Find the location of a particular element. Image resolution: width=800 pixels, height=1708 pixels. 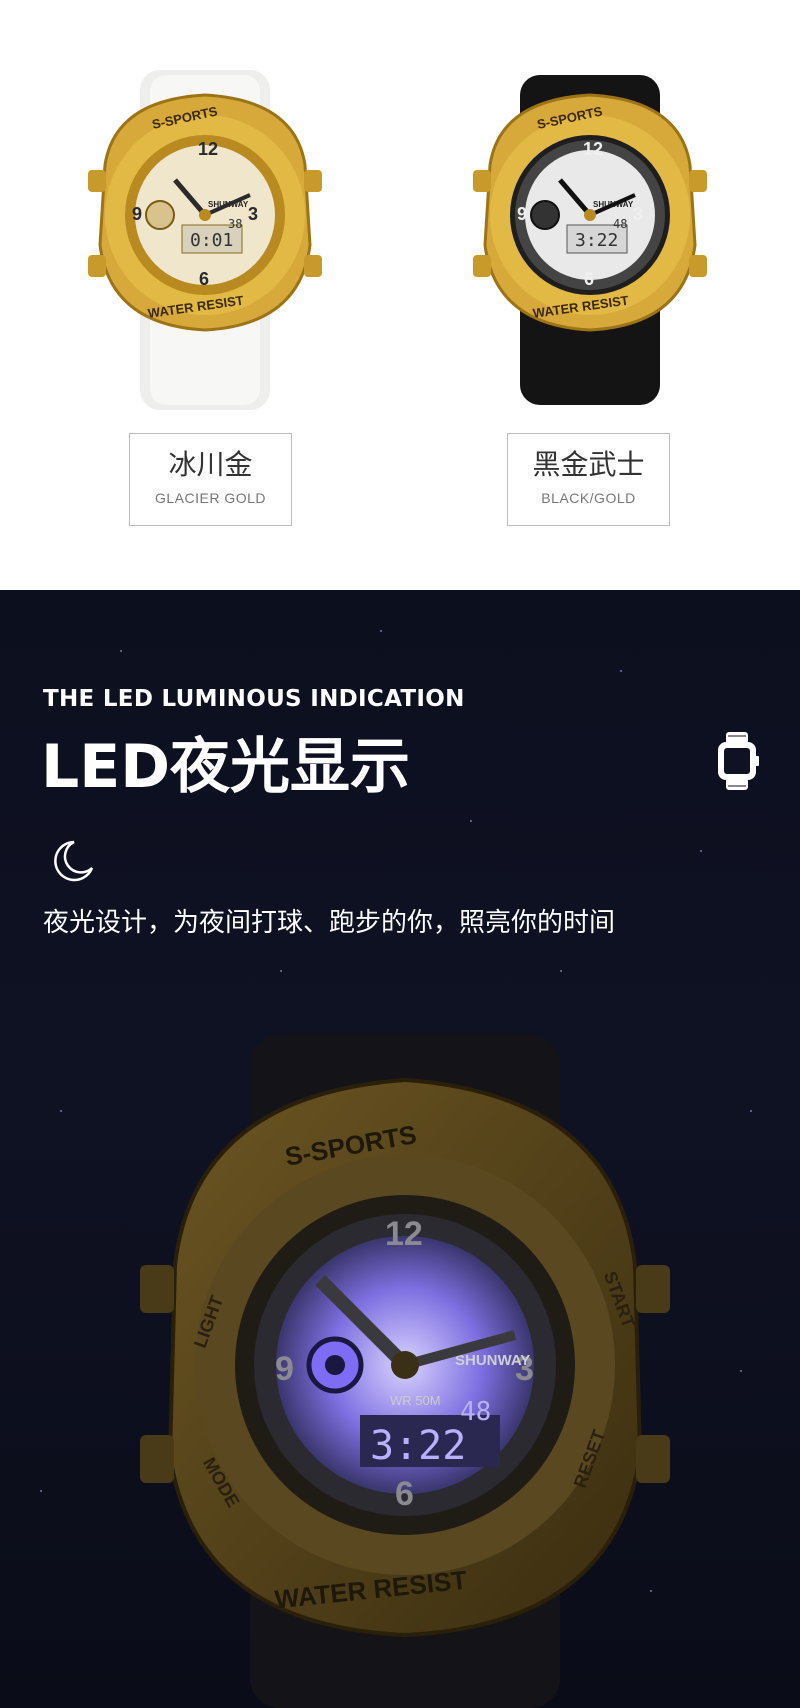

svg-text: WR 50M is located at coordinates (415, 1400).